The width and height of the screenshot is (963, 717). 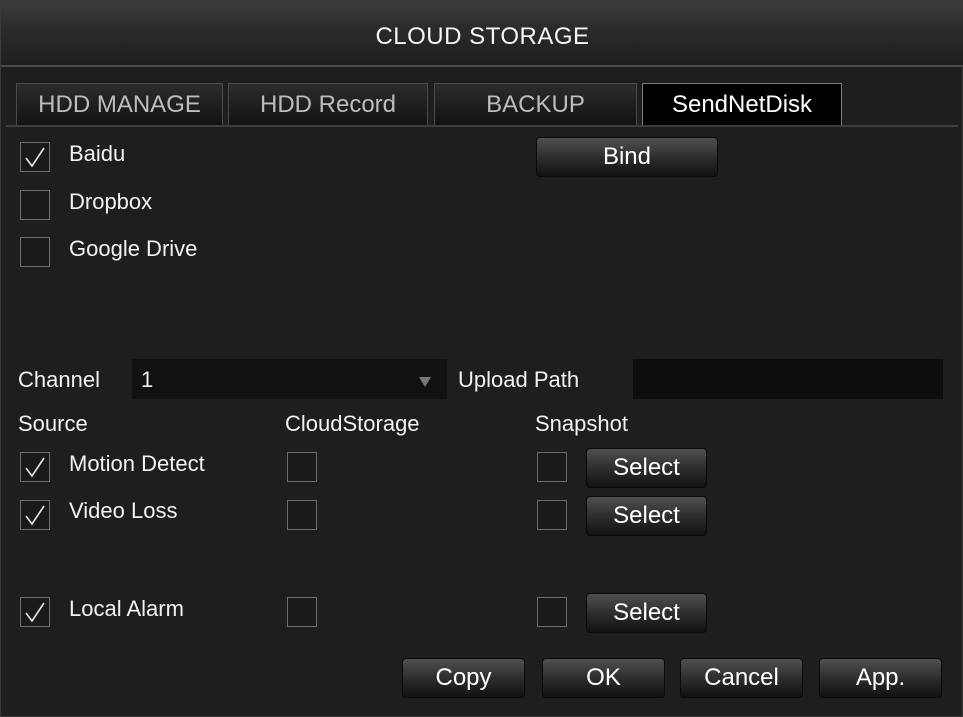 I want to click on motion-detect-source-checkbox, so click(x=35, y=467).